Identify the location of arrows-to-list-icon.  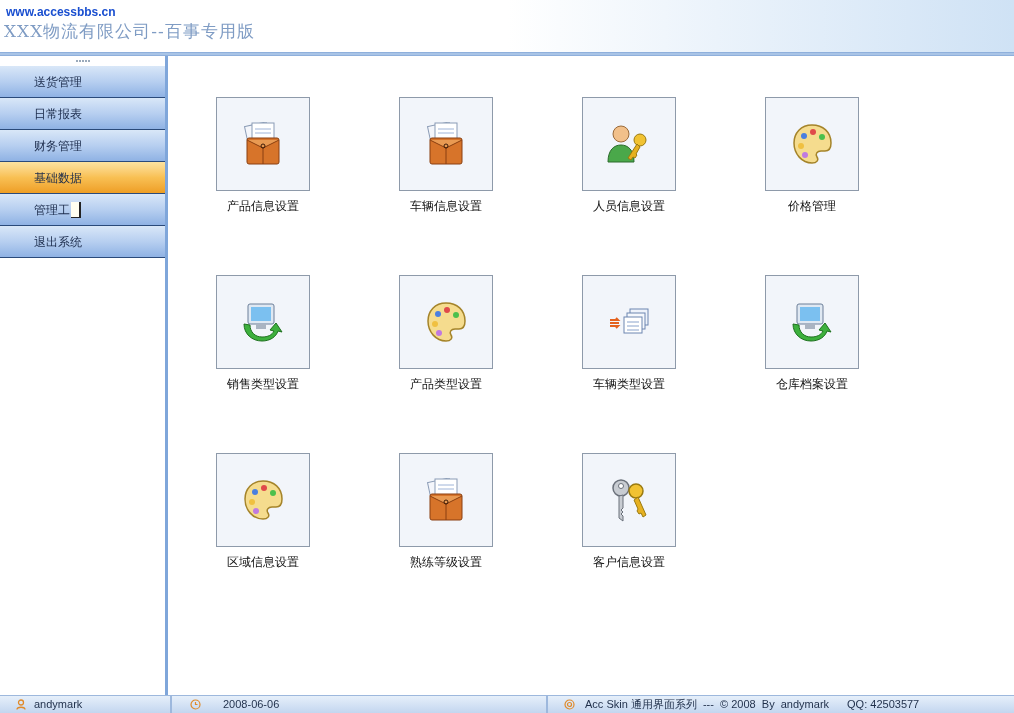
(629, 322).